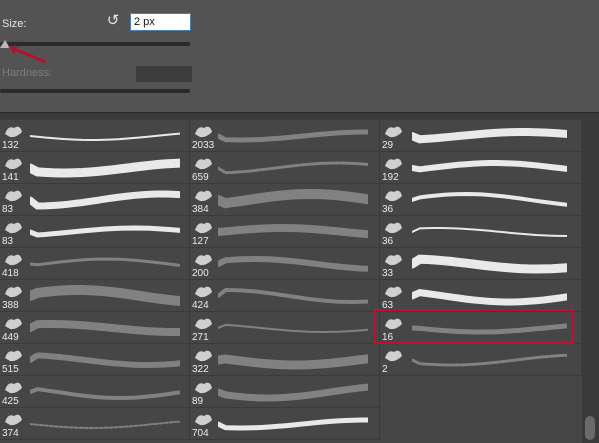  What do you see at coordinates (200, 273) in the screenshot?
I see `brush-size-label: 200` at bounding box center [200, 273].